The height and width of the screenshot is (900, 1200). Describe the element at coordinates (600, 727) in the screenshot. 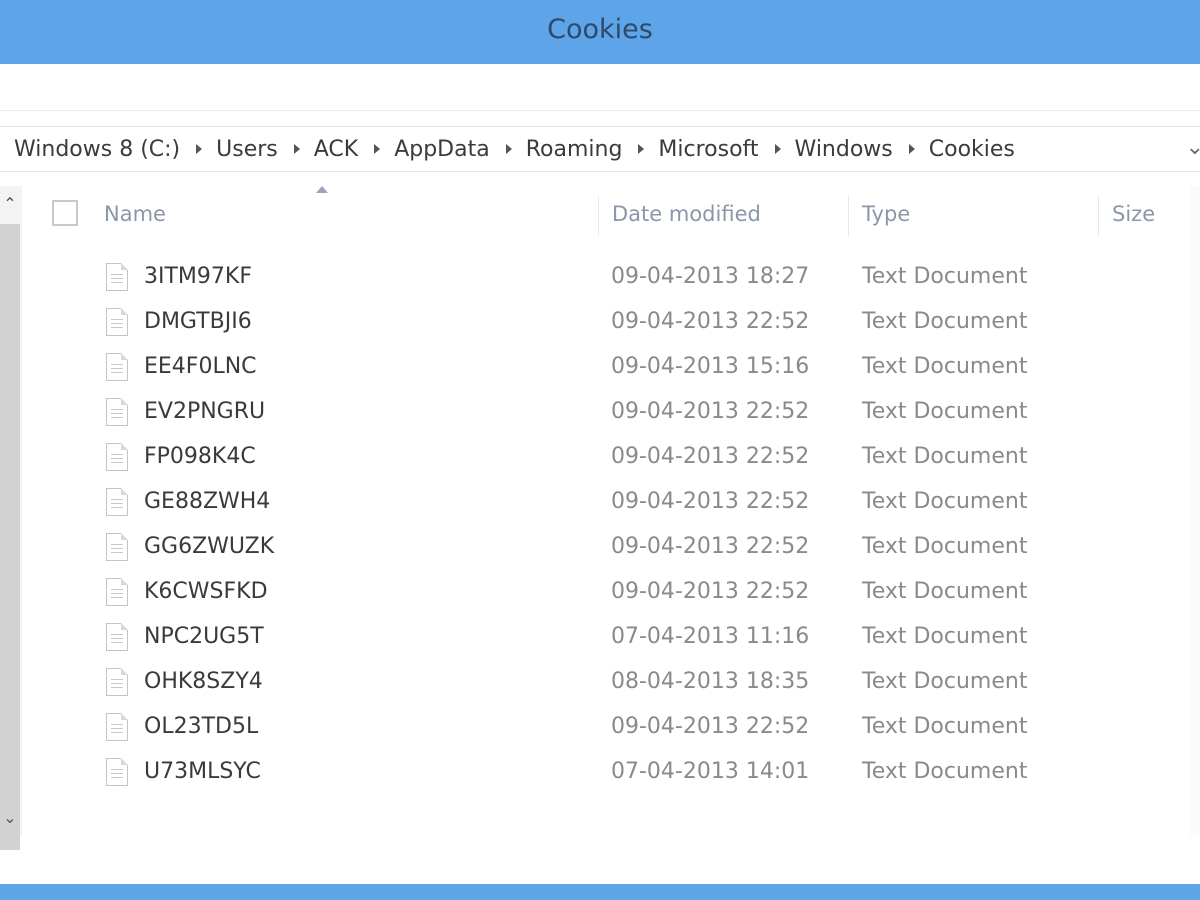

I see `file-row: OL23TD5L 09-04-2013 22:52 Text Document` at that location.